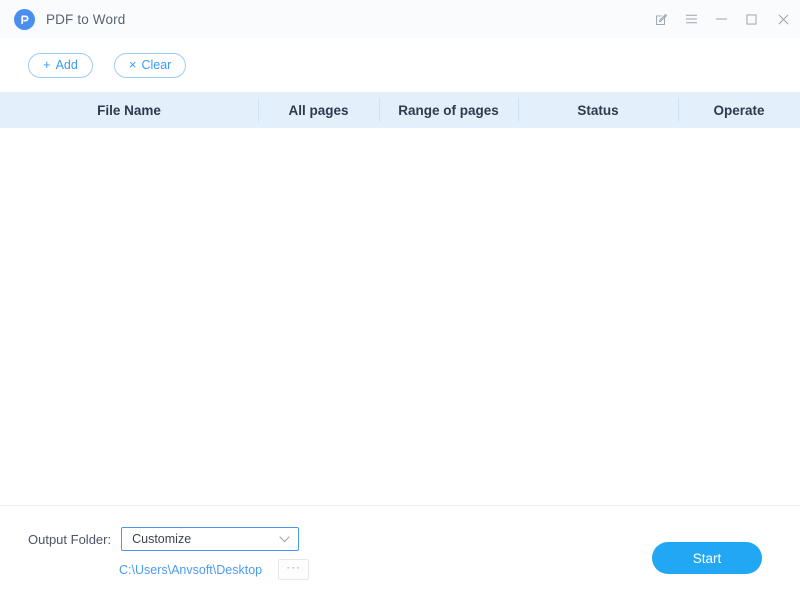 This screenshot has width=800, height=596. Describe the element at coordinates (400, 65) in the screenshot. I see `toolbar: + Add × Clear` at that location.